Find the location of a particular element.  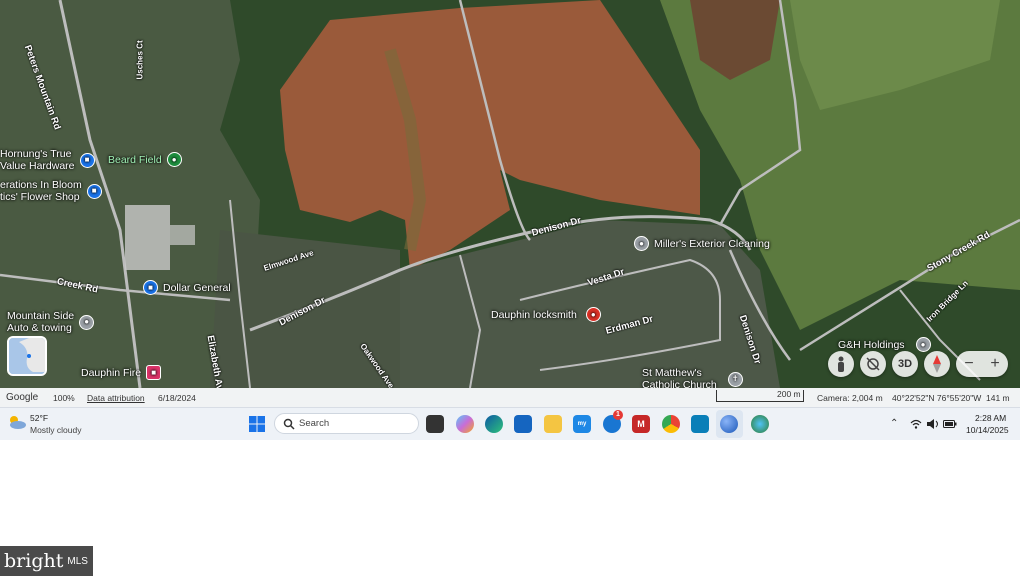

place-dauphin-fire: Dauphin Fire ■ is located at coordinates (121, 372).